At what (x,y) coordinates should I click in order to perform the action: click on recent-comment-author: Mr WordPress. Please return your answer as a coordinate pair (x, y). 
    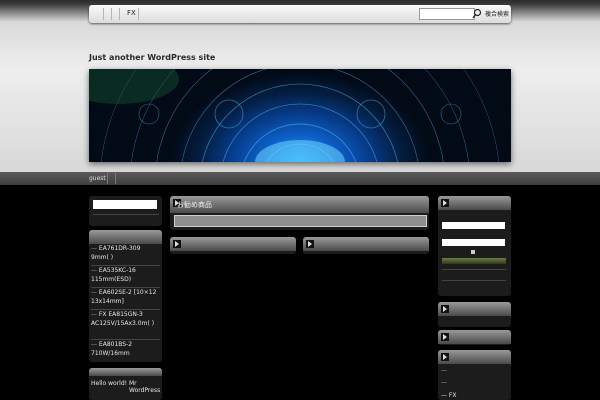
    Looking at the image, I should click on (145, 387).